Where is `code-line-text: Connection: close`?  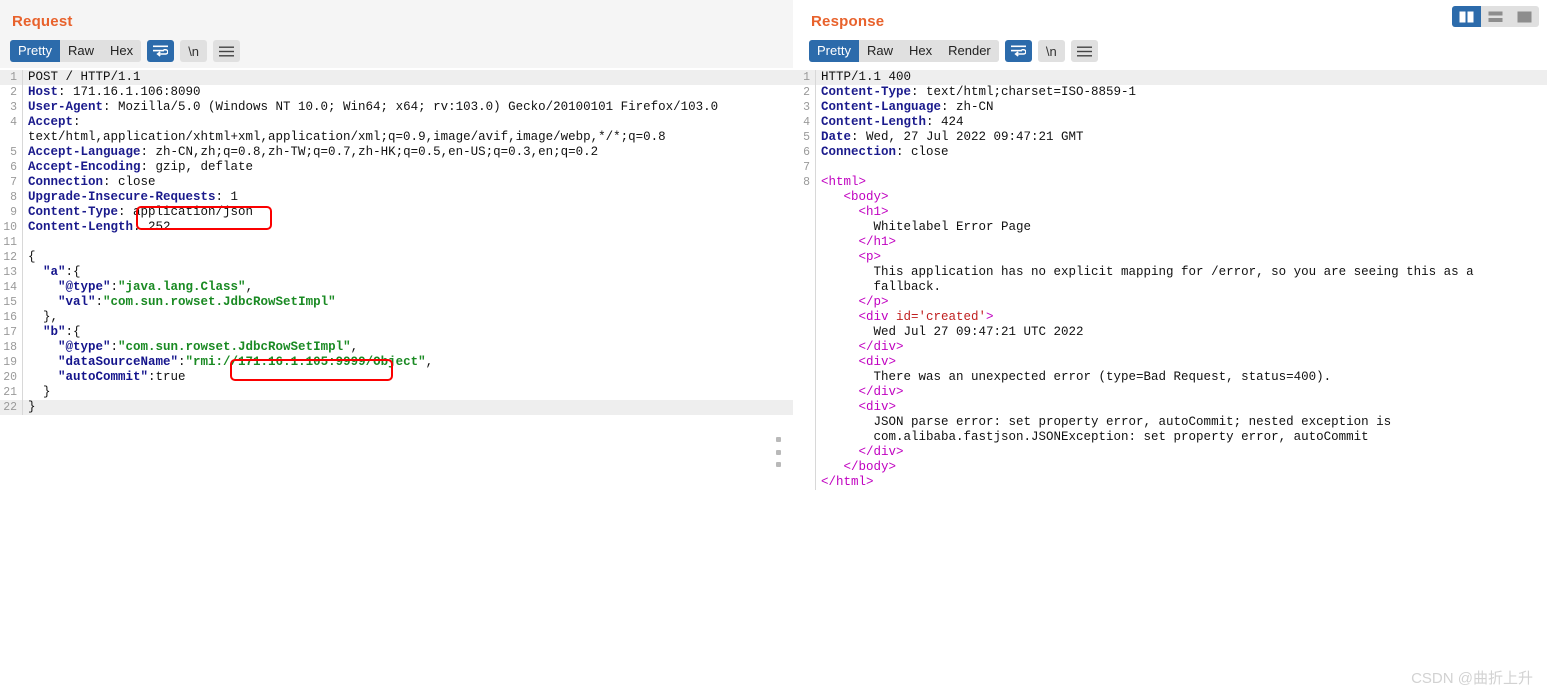
code-line-text: Connection: close is located at coordinates (89, 182).